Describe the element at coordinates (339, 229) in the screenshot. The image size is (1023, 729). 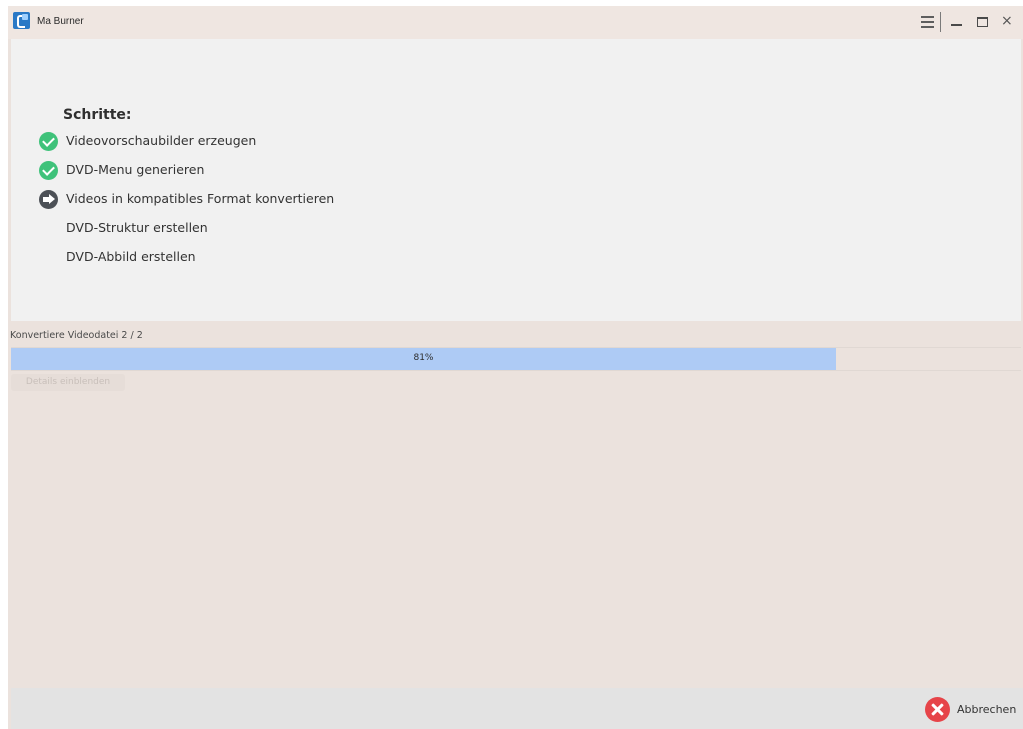
I see `step-item: DVD-Struktur erstellen` at that location.